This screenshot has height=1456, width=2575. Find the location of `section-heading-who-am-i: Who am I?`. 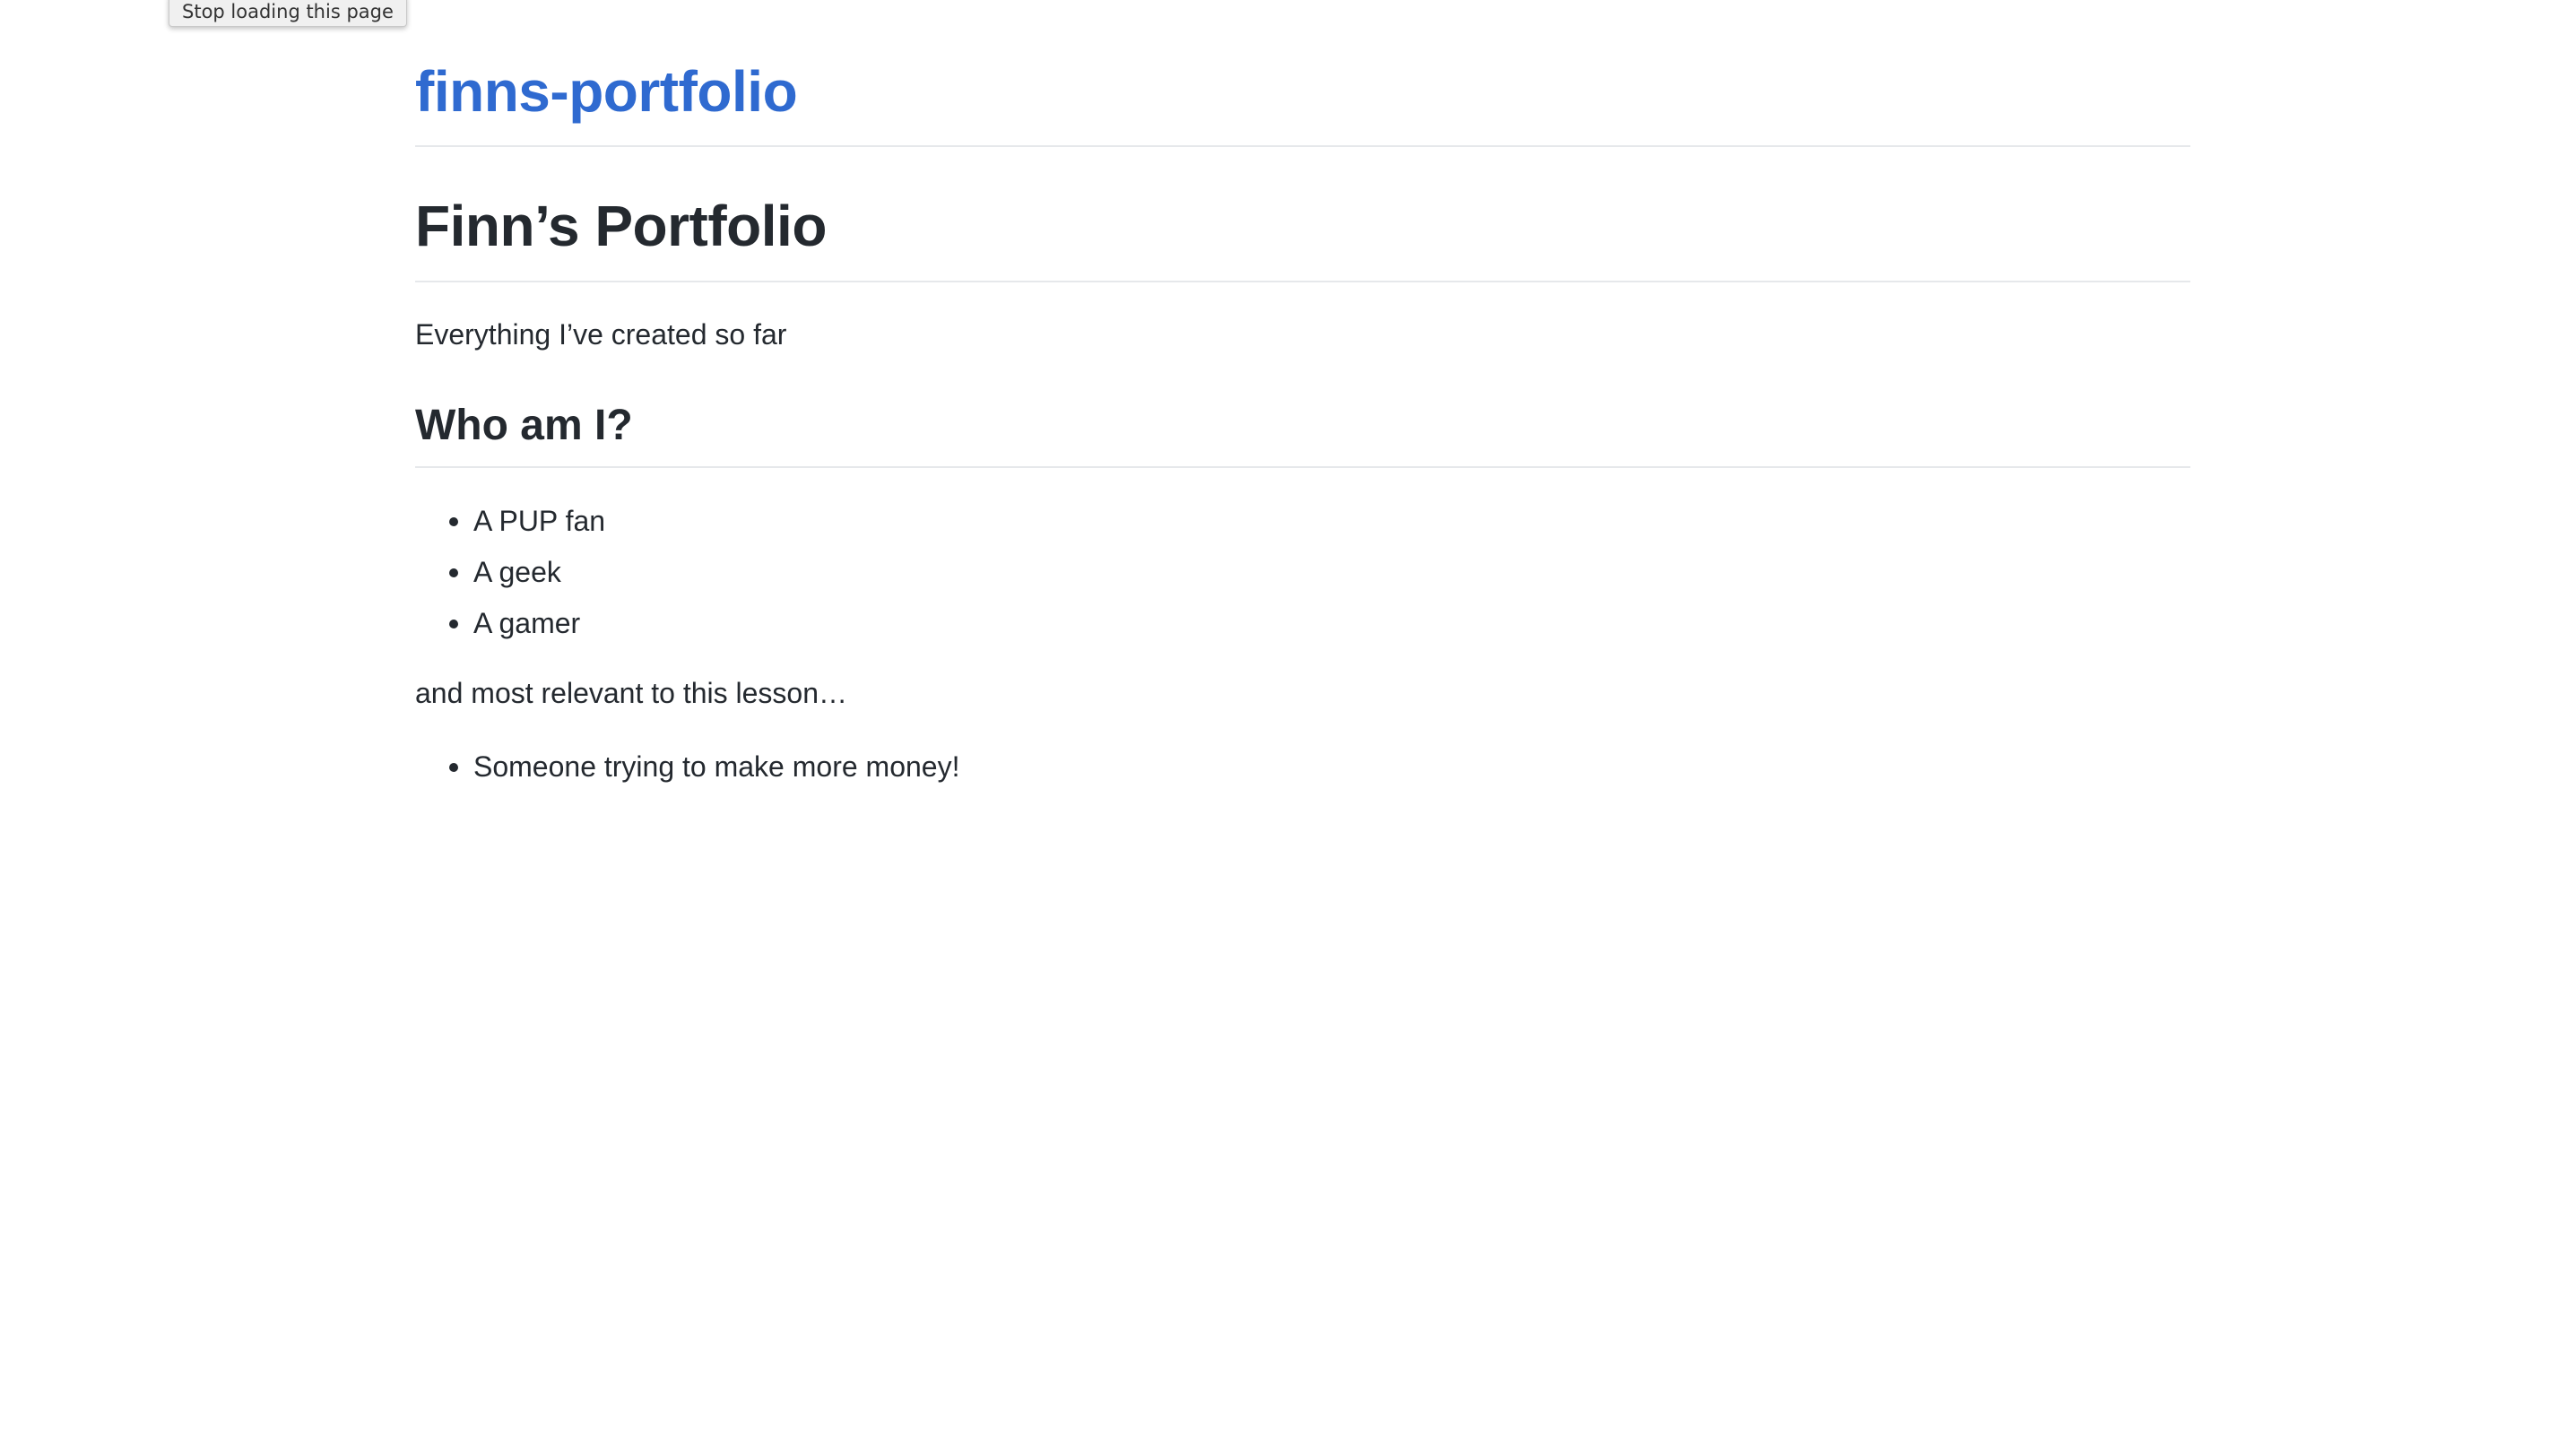

section-heading-who-am-i: Who am I? is located at coordinates (524, 425).